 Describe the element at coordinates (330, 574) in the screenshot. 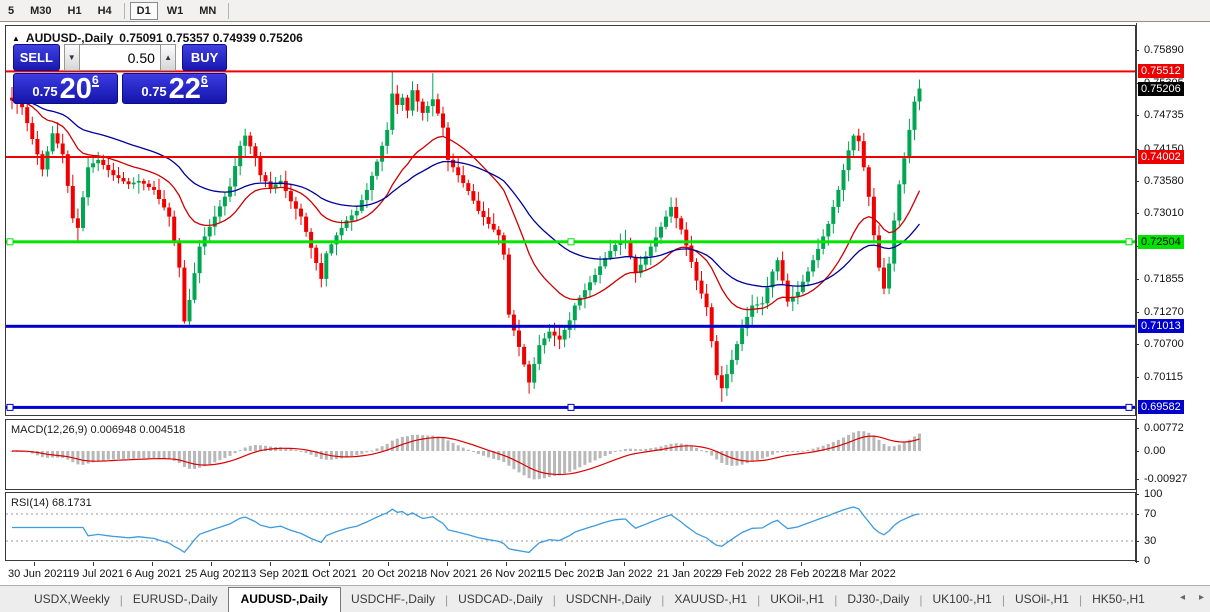

I see `date-label: 1 Oct 2021` at that location.